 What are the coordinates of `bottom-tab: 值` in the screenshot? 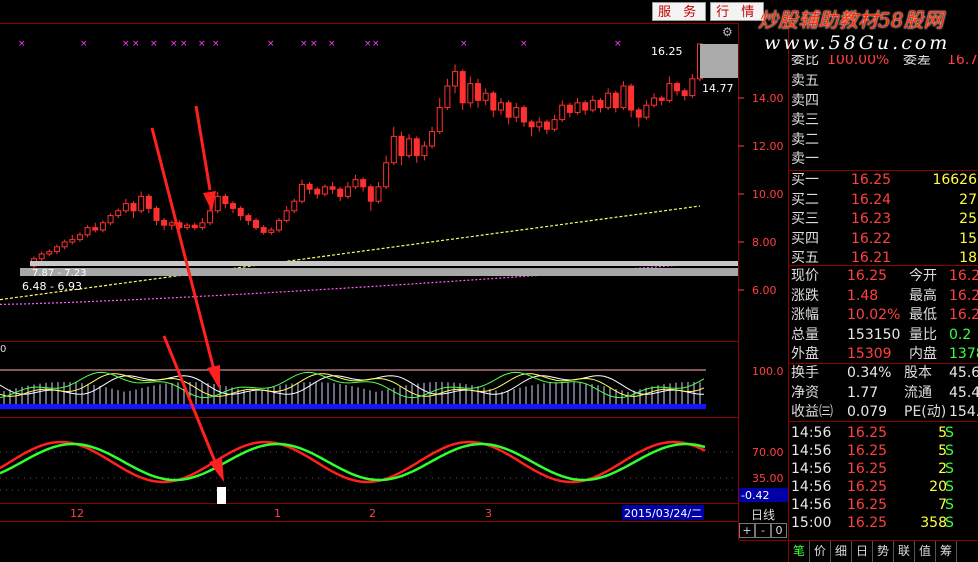 It's located at (925, 551).